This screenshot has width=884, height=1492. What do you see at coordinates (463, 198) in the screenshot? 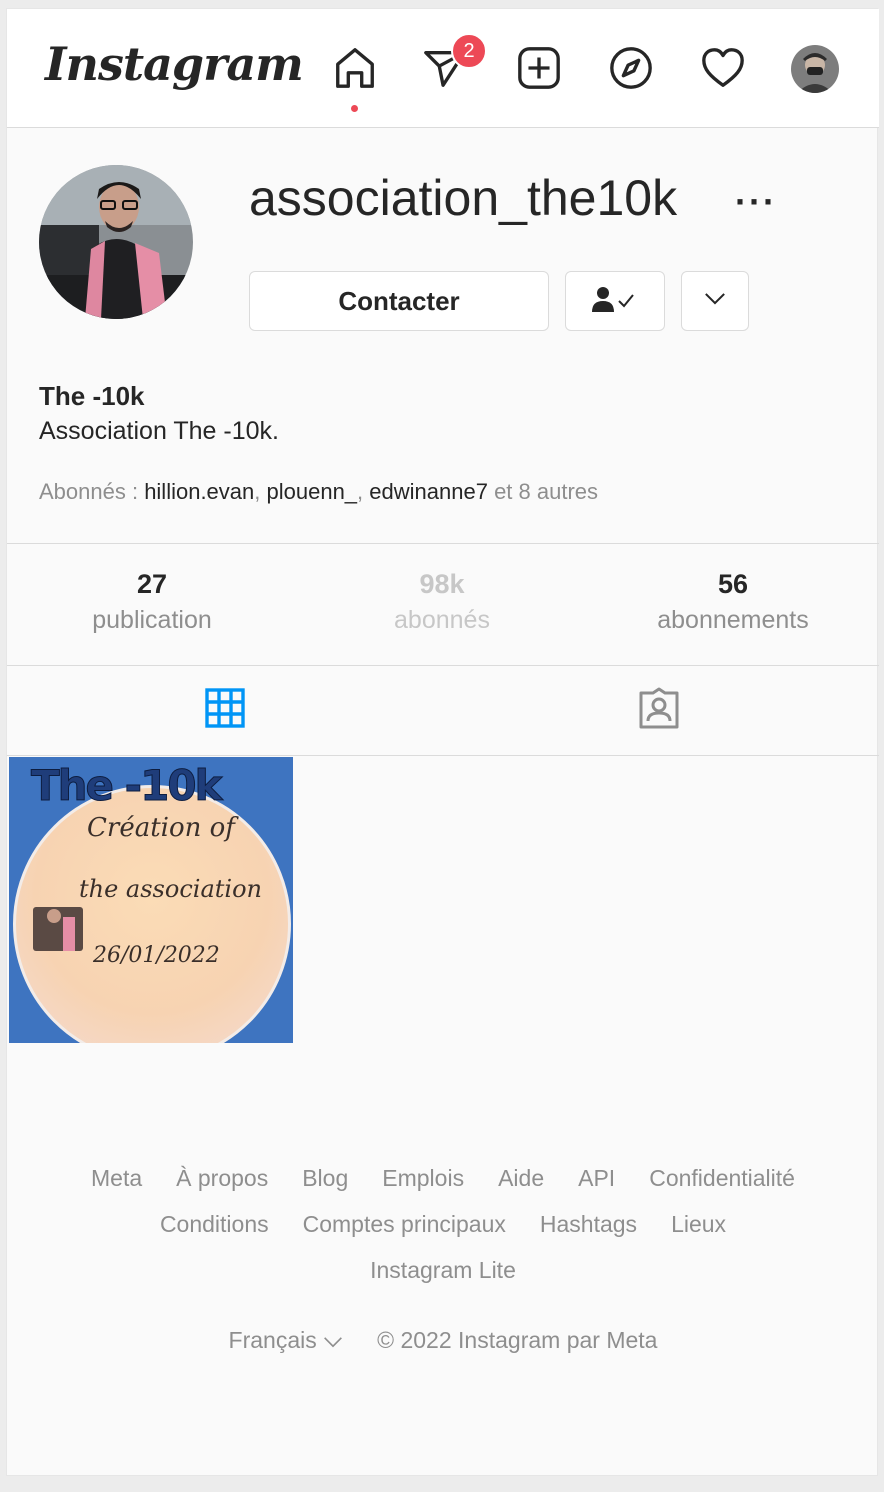
I see `profile-username: association_the10k` at bounding box center [463, 198].